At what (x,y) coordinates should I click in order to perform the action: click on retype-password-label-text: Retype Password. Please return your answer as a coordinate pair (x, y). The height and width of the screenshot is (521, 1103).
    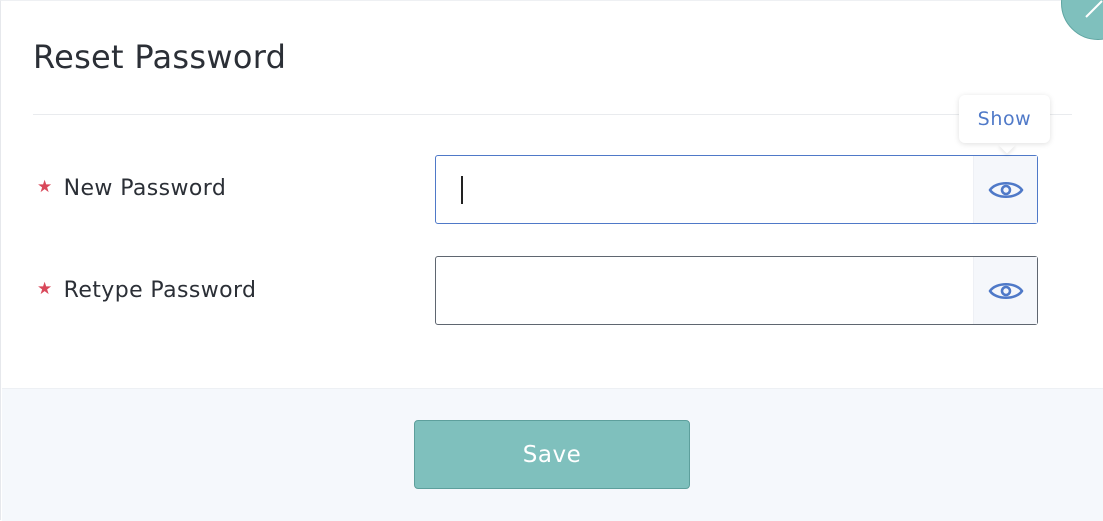
    Looking at the image, I should click on (160, 290).